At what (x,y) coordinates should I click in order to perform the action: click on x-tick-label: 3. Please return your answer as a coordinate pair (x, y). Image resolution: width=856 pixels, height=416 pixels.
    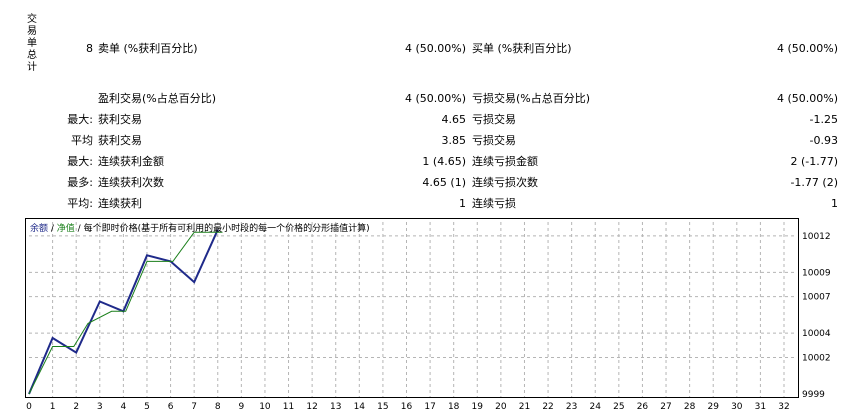
    Looking at the image, I should click on (100, 407).